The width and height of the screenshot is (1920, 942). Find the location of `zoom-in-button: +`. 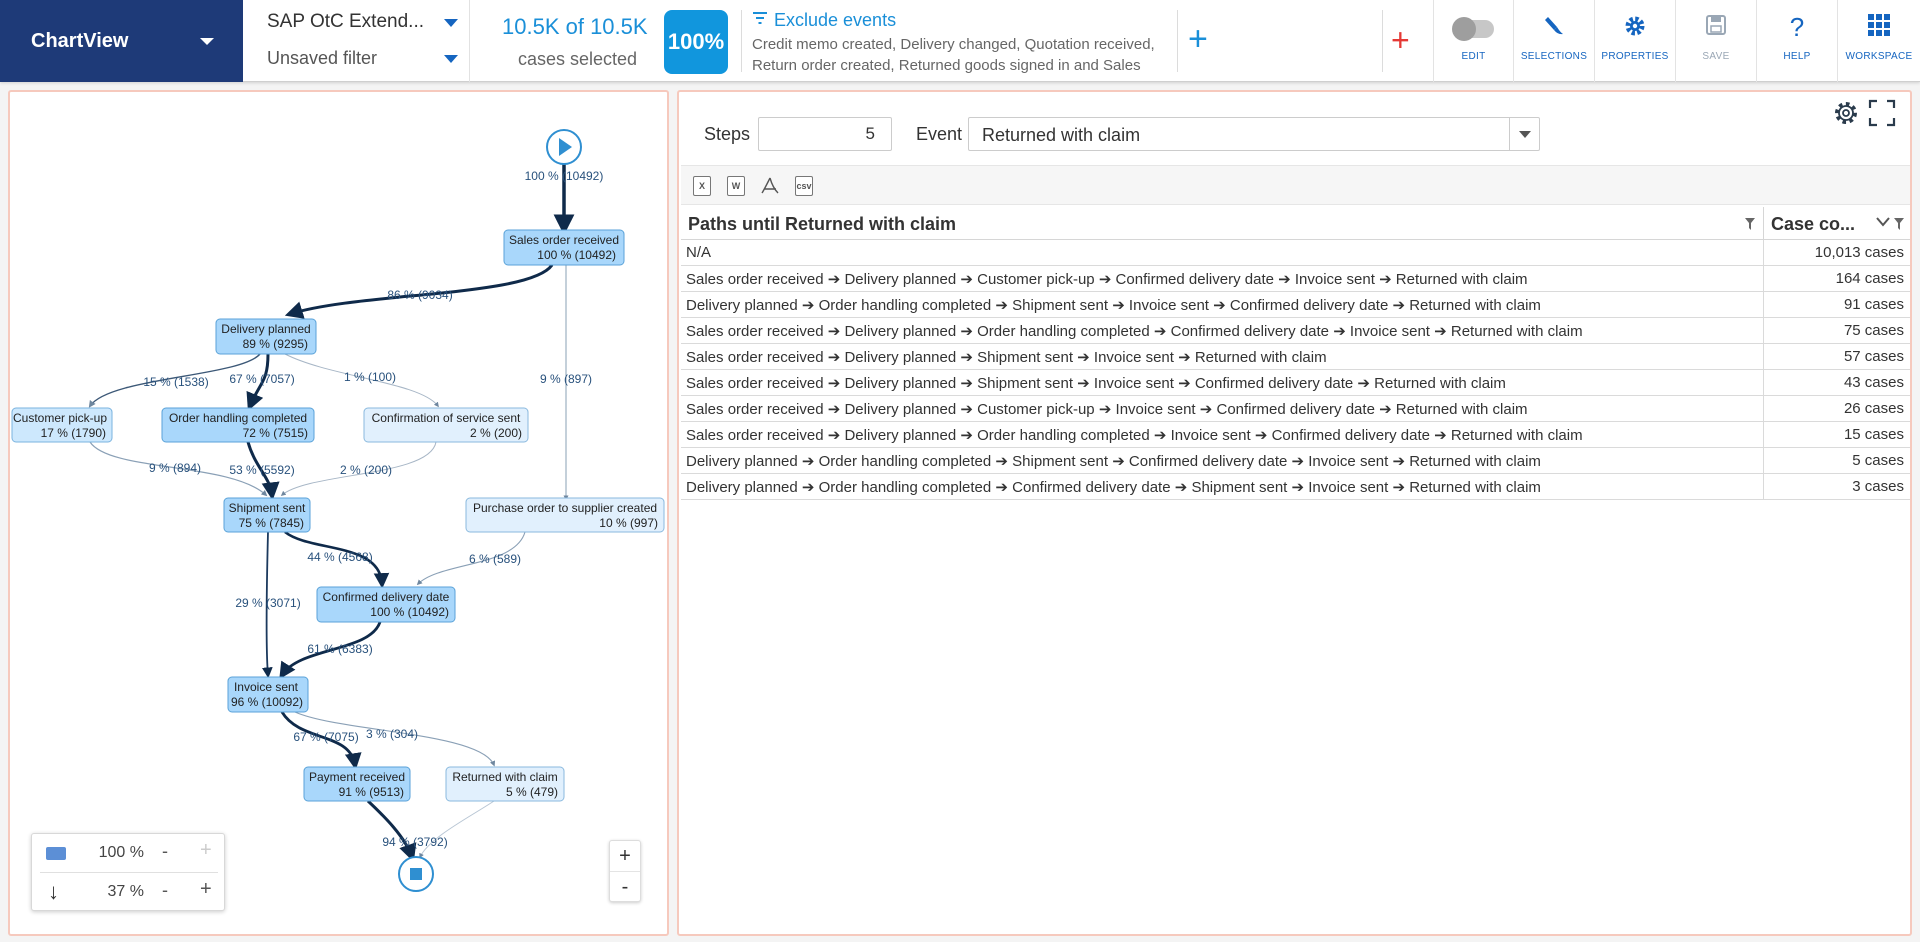

zoom-in-button: + is located at coordinates (625, 856).